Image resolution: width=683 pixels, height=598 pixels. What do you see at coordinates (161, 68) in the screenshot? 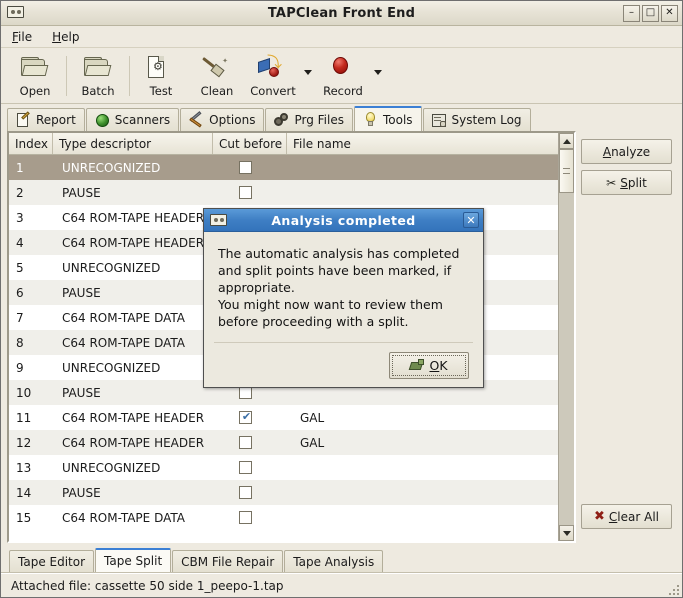
I see `document-test-icon: ⚙` at bounding box center [161, 68].